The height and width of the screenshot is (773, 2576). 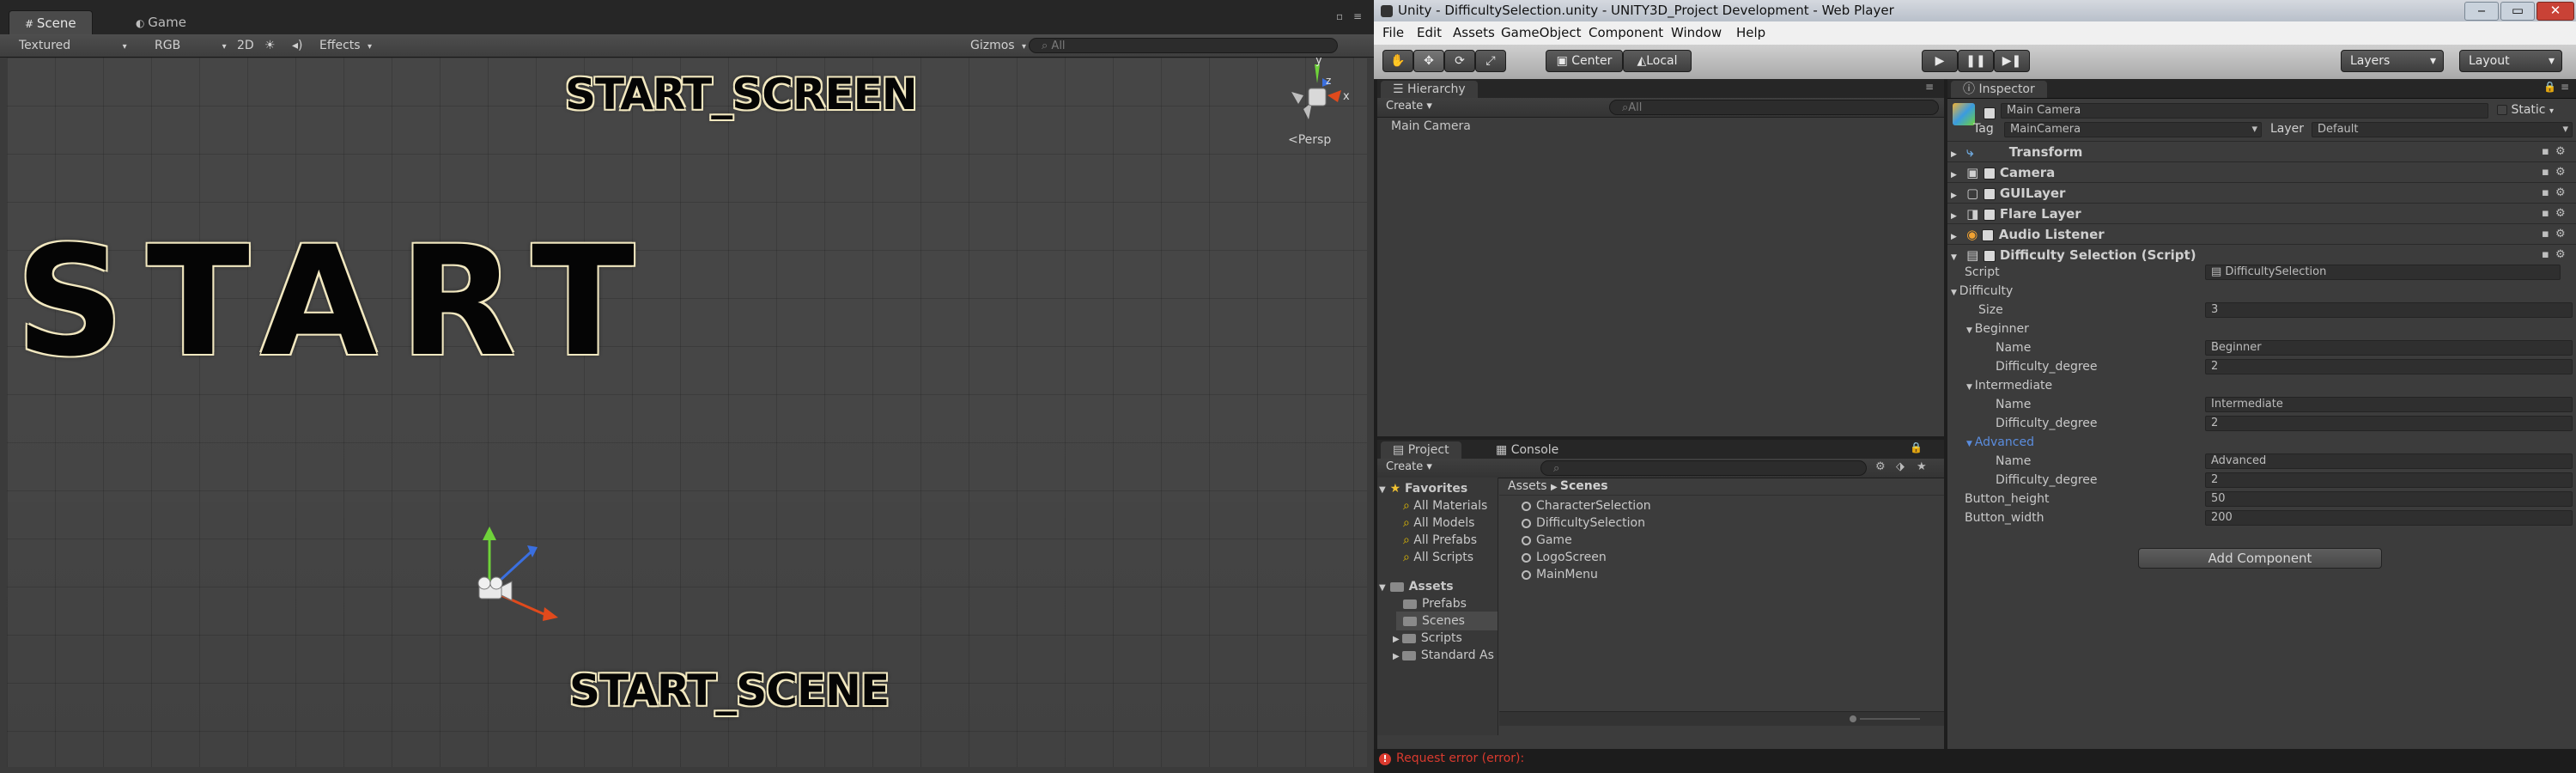 What do you see at coordinates (1528, 450) in the screenshot?
I see `tab-console: ▦ Console` at bounding box center [1528, 450].